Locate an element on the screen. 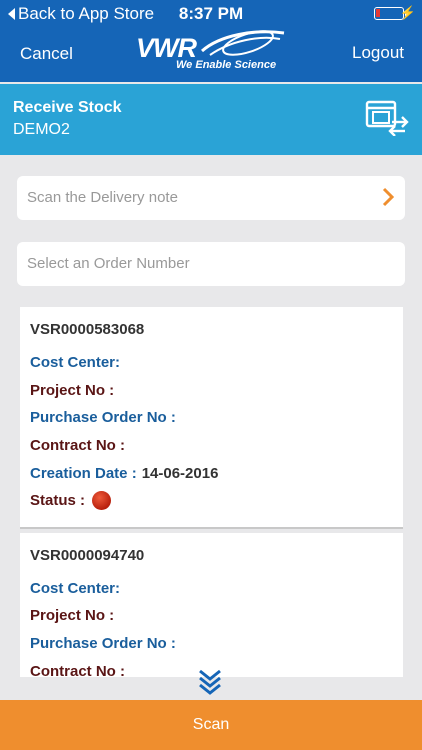  creation-date-value: 14-06-2016 is located at coordinates (180, 473).